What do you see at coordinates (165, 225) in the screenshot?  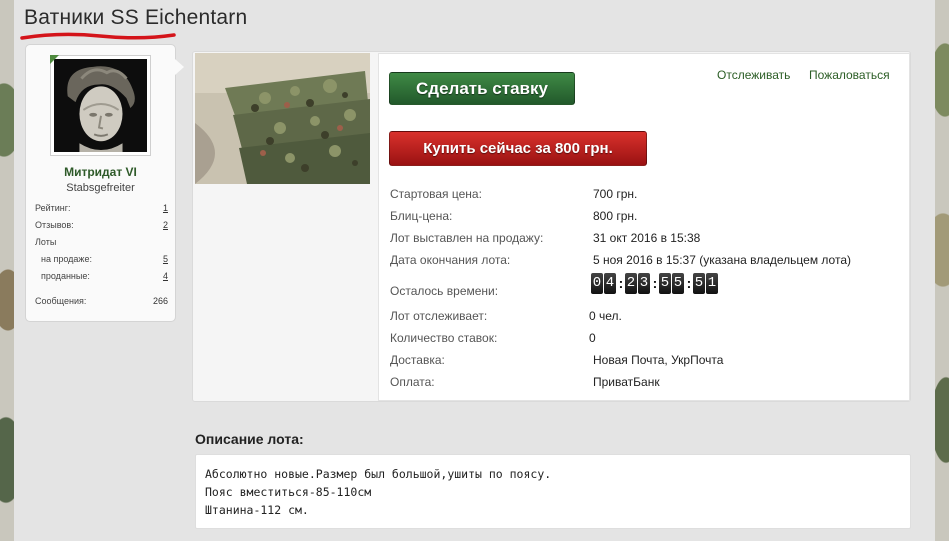 I see `stat-reviews-value: 2` at bounding box center [165, 225].